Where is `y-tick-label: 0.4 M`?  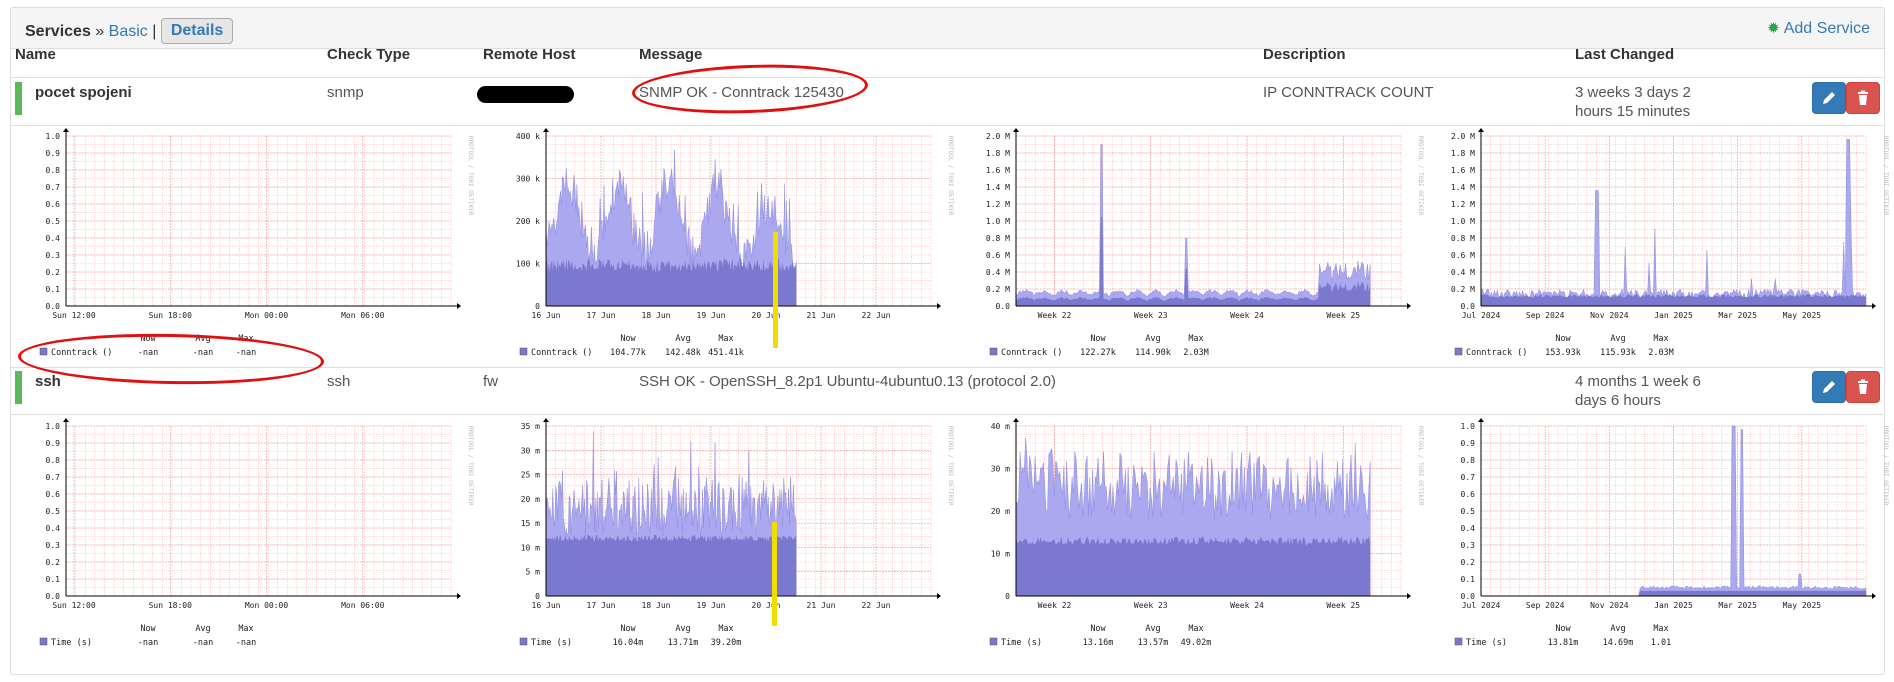 y-tick-label: 0.4 M is located at coordinates (998, 272).